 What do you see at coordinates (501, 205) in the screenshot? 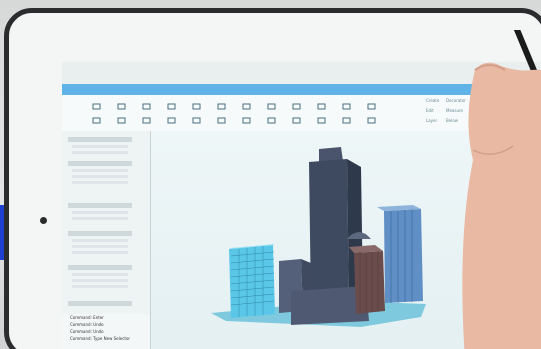
I see `hand` at bounding box center [501, 205].